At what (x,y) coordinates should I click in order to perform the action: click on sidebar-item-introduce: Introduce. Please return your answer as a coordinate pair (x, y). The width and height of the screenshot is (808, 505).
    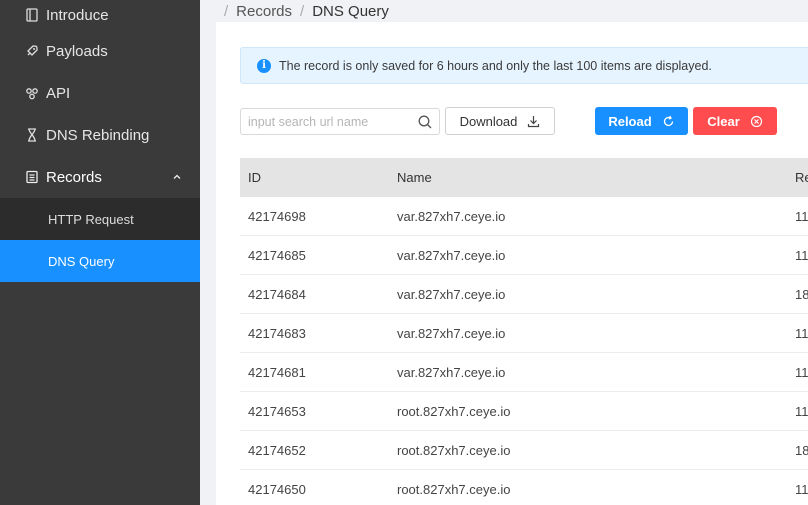
    Looking at the image, I should click on (100, 15).